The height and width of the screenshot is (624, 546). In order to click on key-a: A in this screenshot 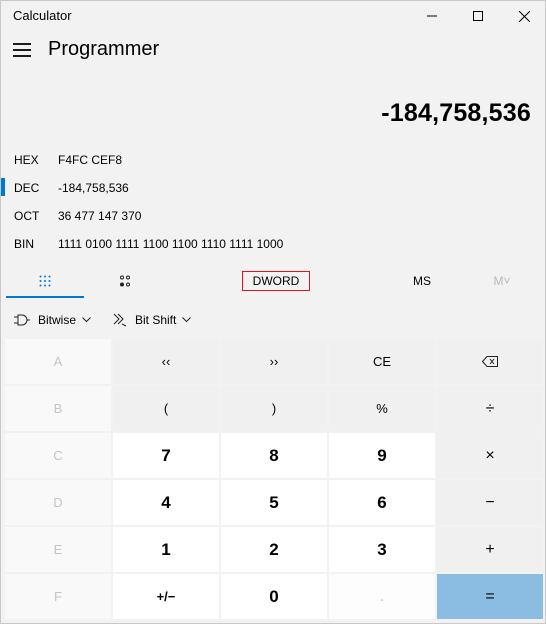, I will do `click(58, 361)`.